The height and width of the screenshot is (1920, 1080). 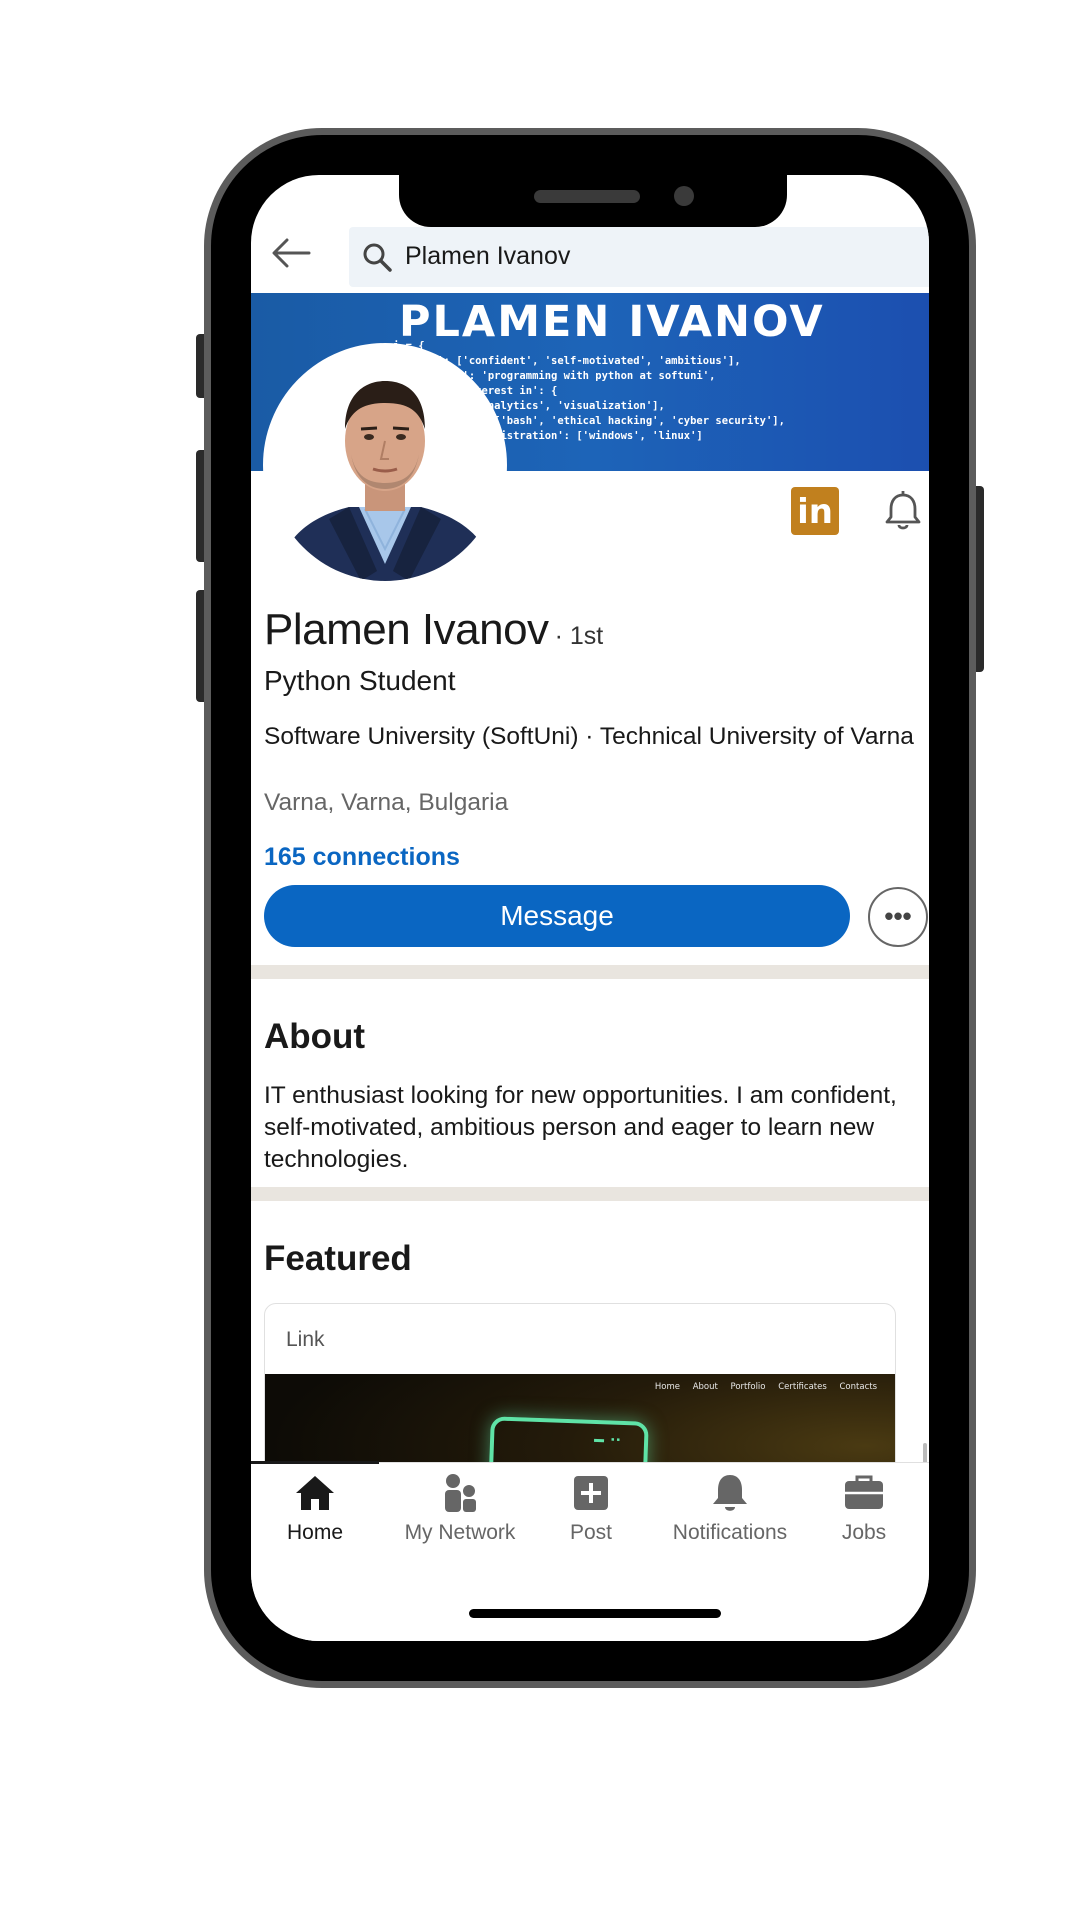 I want to click on phone-graphic-detail: ▬ ▪▪, so click(x=608, y=1439).